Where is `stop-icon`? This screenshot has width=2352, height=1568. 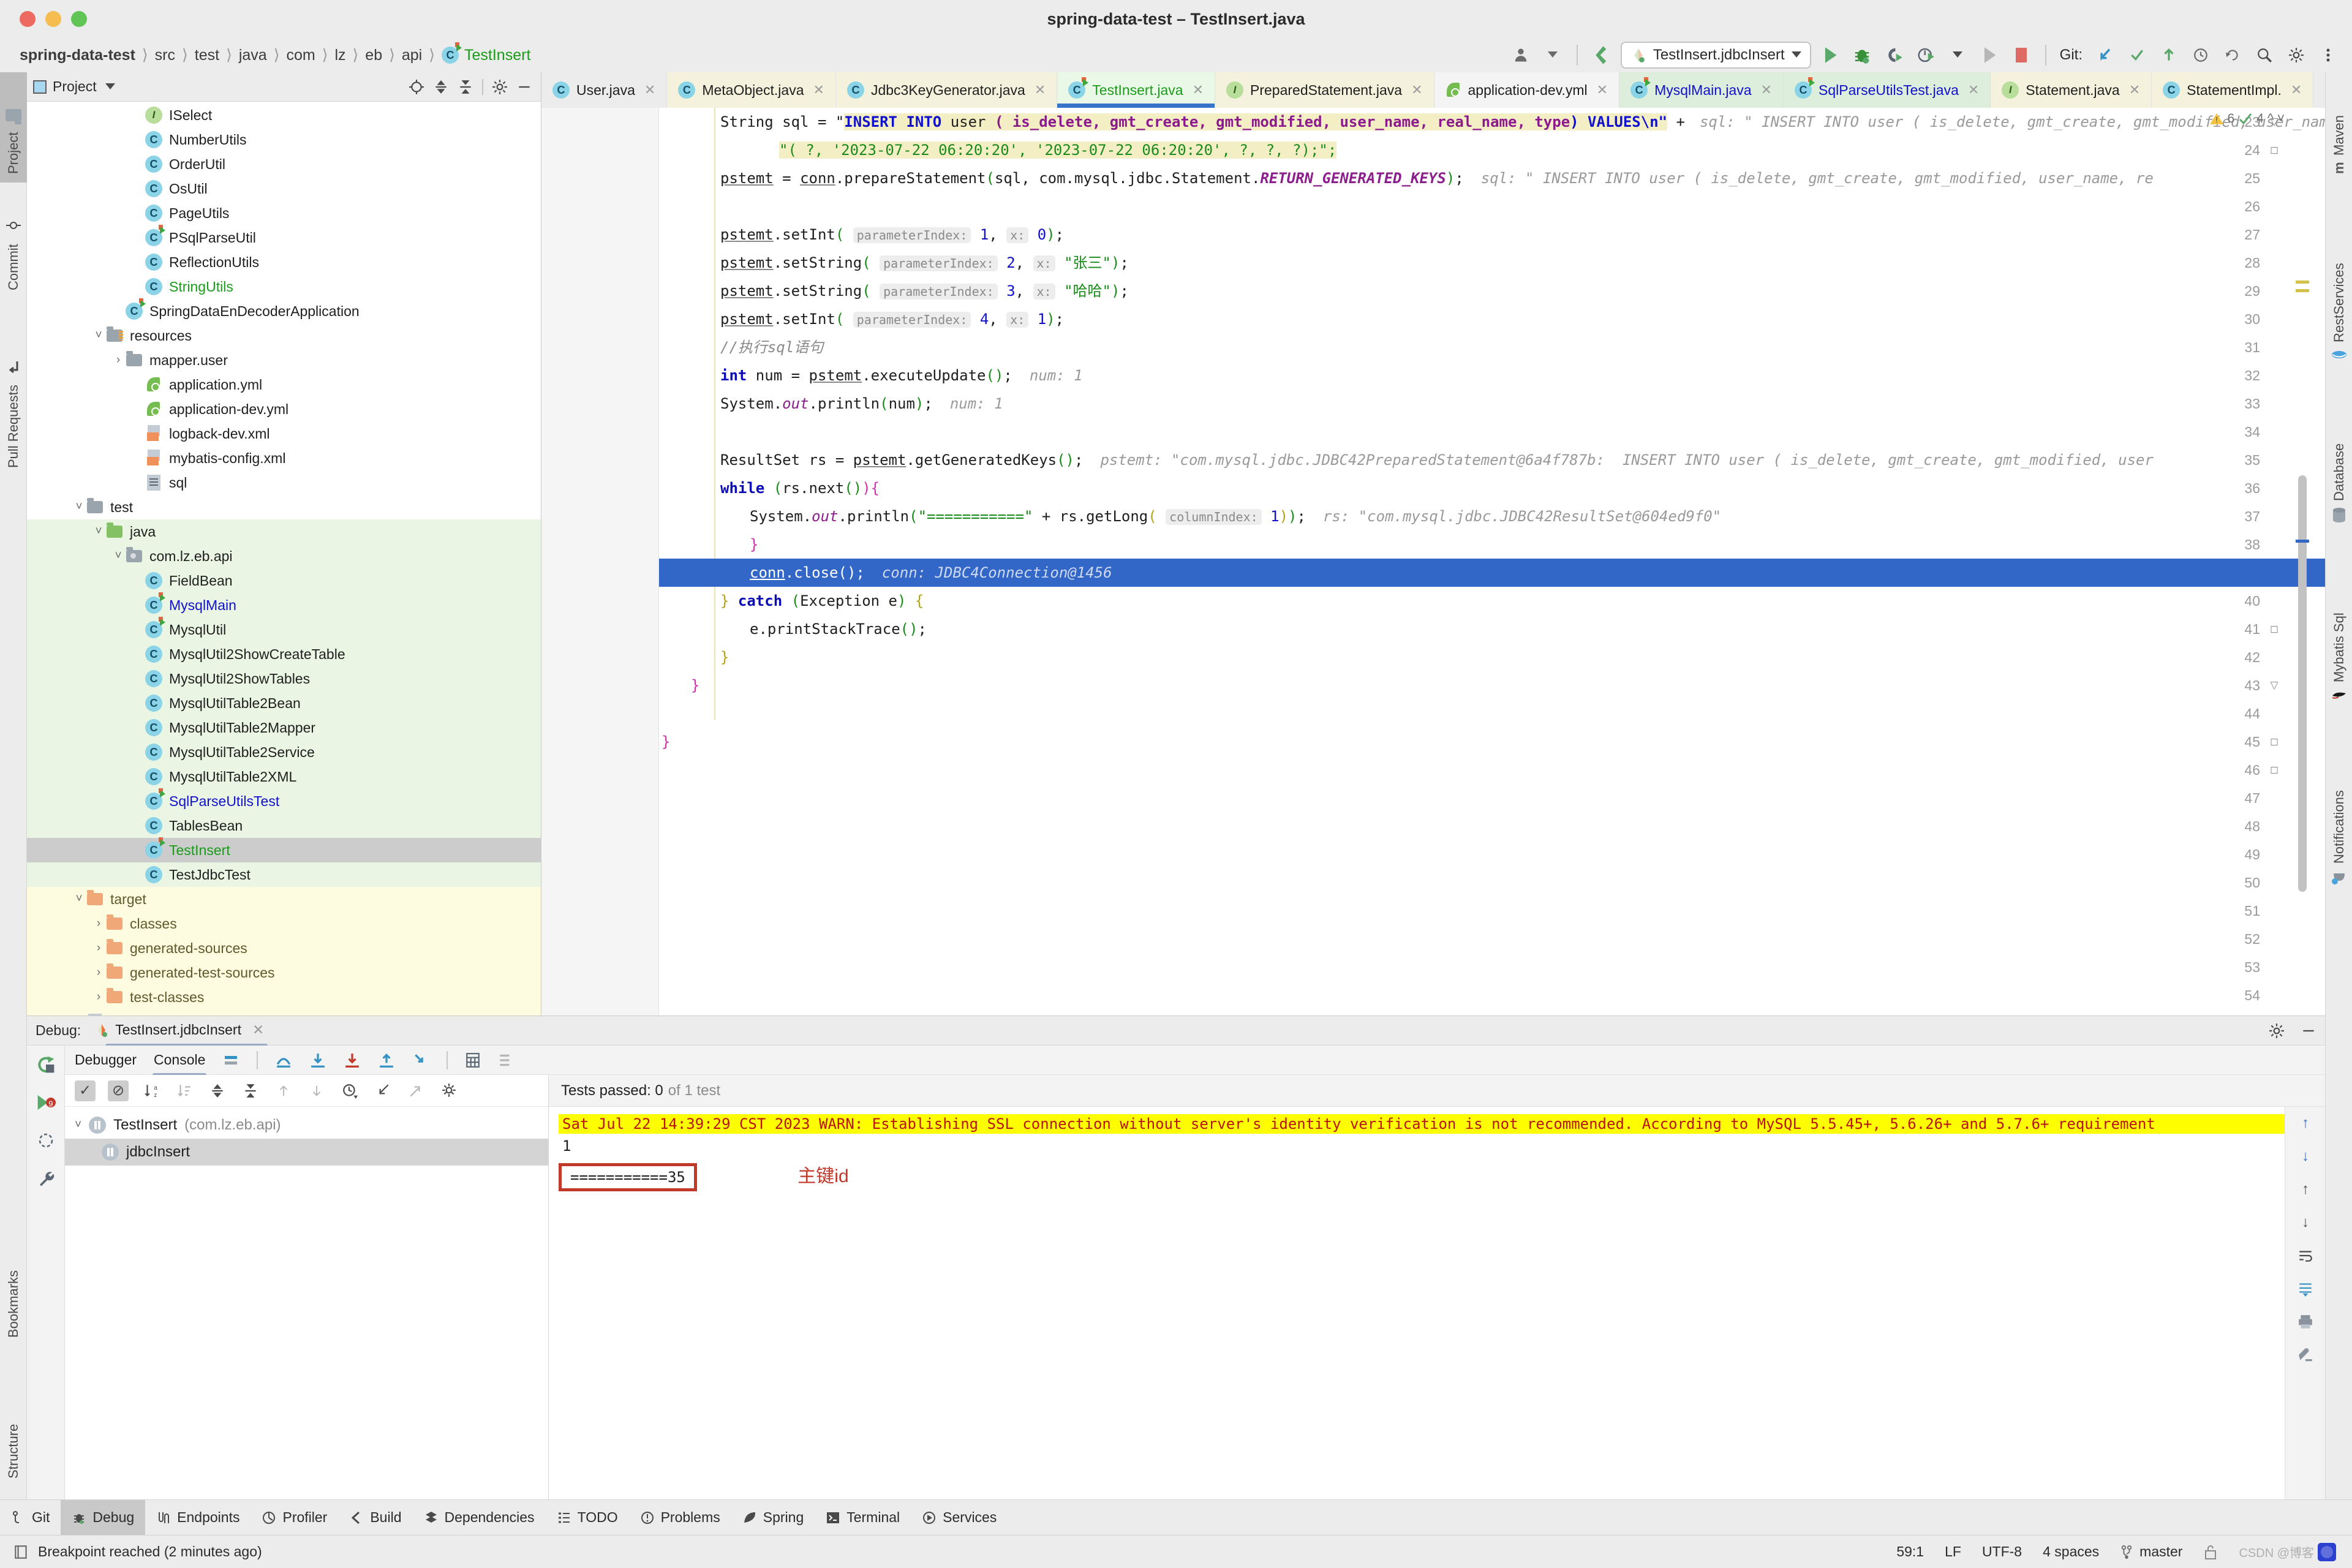
stop-icon is located at coordinates (2021, 55).